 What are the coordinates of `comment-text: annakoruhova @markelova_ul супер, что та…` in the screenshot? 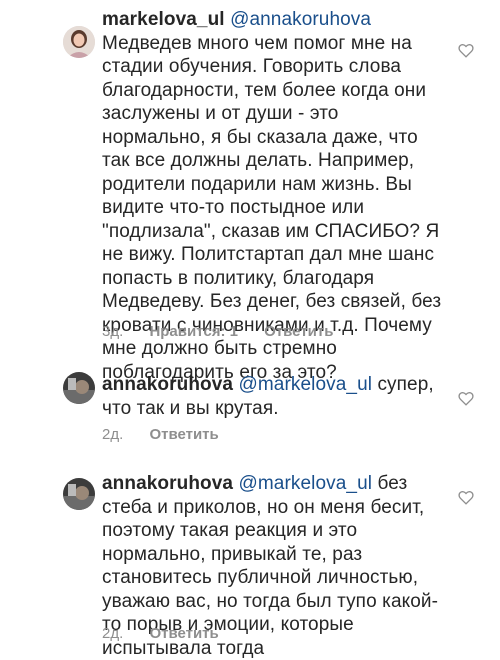 It's located at (272, 396).